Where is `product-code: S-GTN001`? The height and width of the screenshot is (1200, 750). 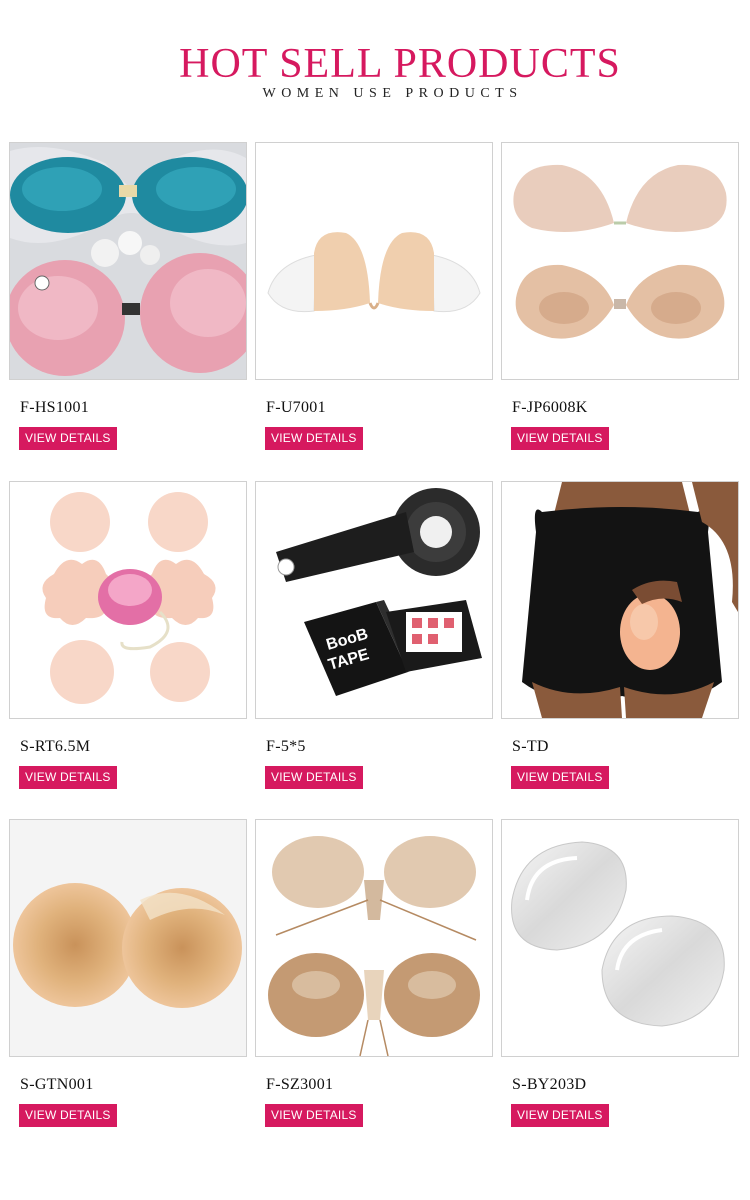
product-code: S-GTN001 is located at coordinates (57, 1084).